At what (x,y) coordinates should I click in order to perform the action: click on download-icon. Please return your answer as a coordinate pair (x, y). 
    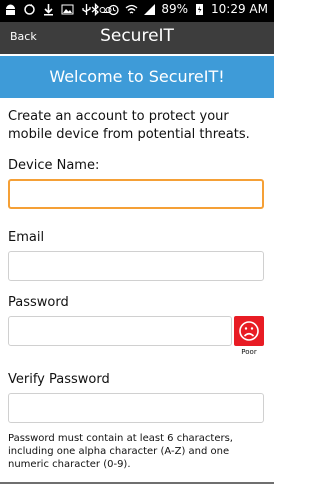
    Looking at the image, I should click on (48, 10).